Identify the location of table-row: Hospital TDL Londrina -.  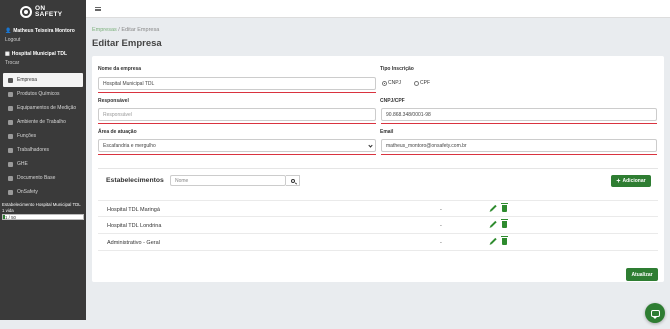
(378, 225).